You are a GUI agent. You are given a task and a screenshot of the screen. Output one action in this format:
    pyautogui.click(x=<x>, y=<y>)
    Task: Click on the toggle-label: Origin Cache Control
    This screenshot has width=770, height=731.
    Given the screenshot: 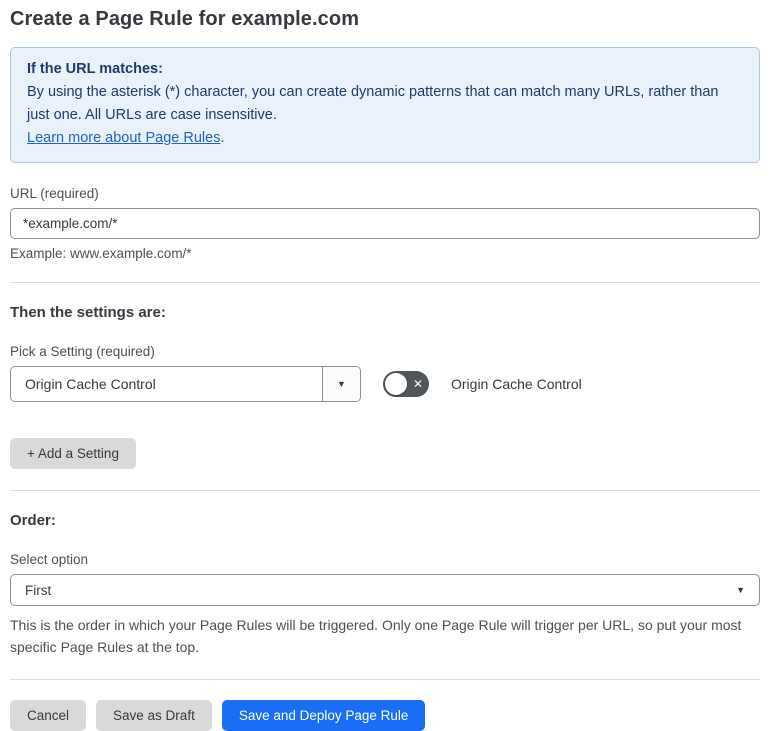 What is the action you would take?
    pyautogui.click(x=516, y=384)
    